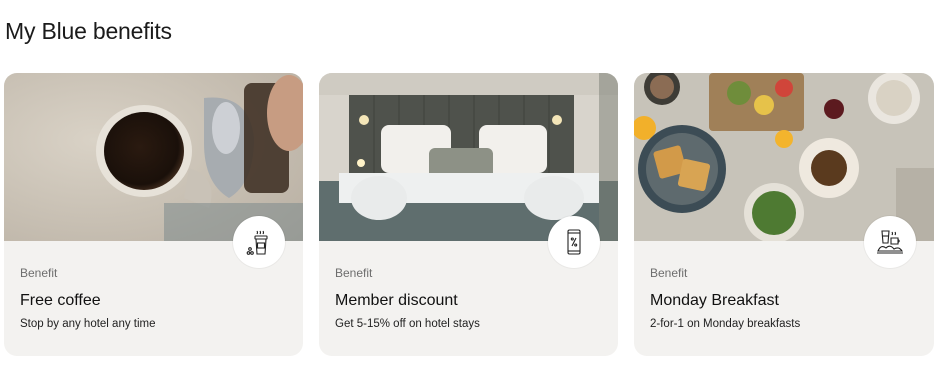 The image size is (938, 368). I want to click on card-description: 2-for-1 on Monday breakfasts, so click(725, 324).